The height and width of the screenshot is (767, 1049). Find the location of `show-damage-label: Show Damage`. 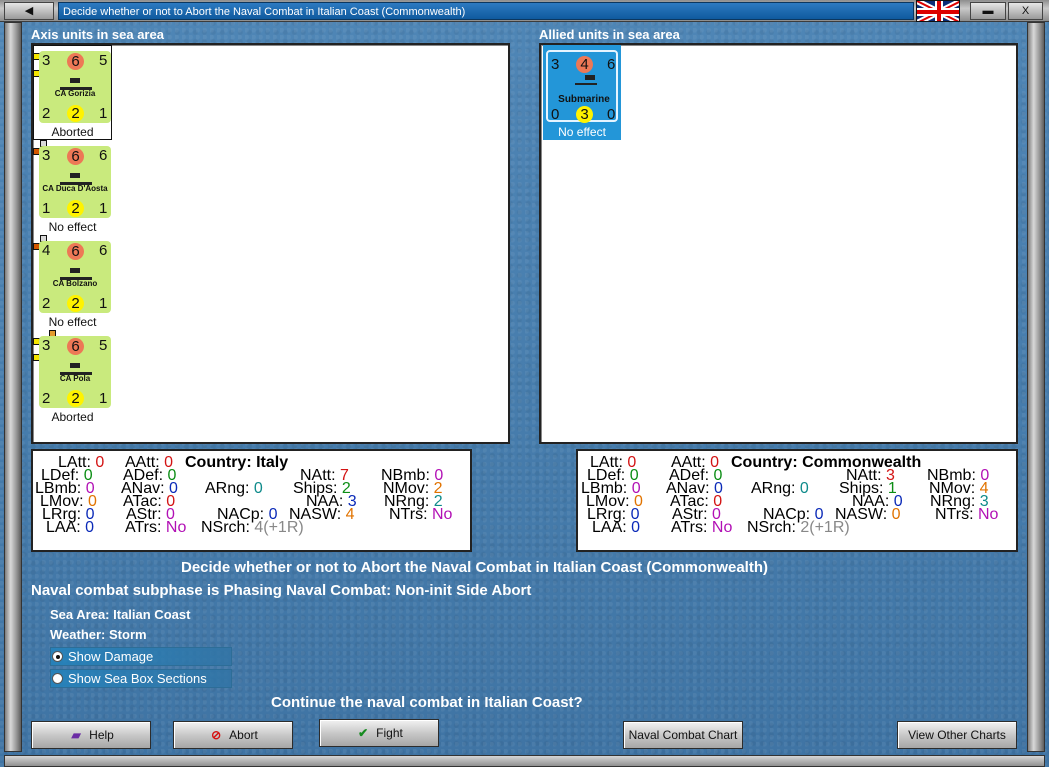

show-damage-label: Show Damage is located at coordinates (111, 656).